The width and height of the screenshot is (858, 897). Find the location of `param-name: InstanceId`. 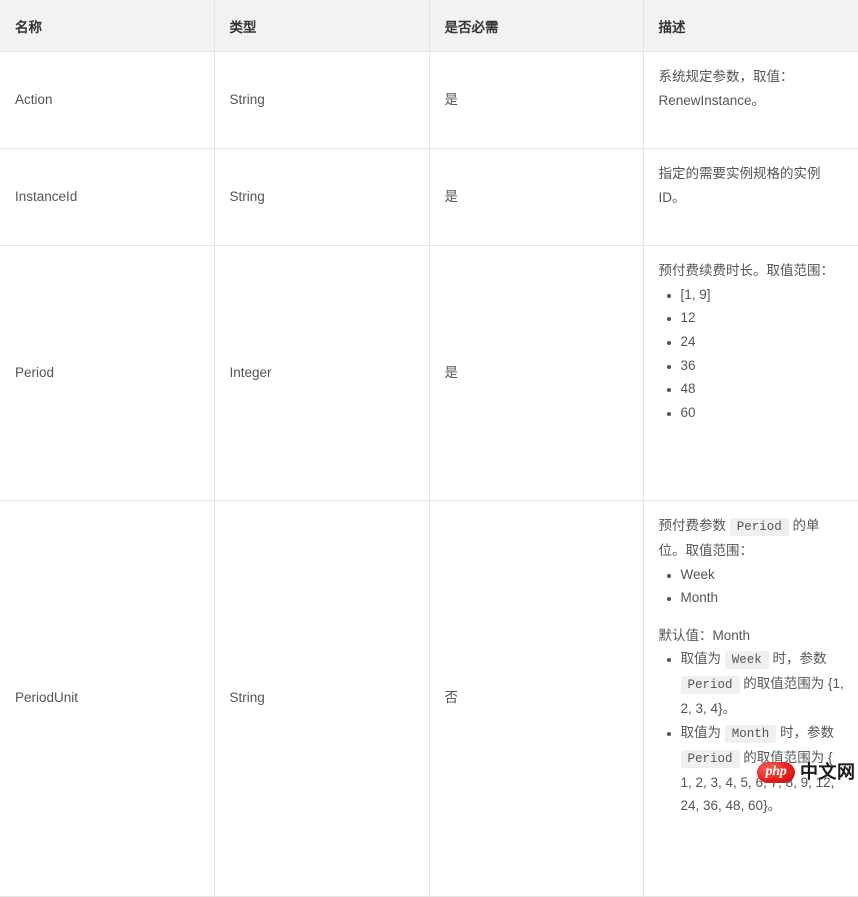

param-name: InstanceId is located at coordinates (107, 197).